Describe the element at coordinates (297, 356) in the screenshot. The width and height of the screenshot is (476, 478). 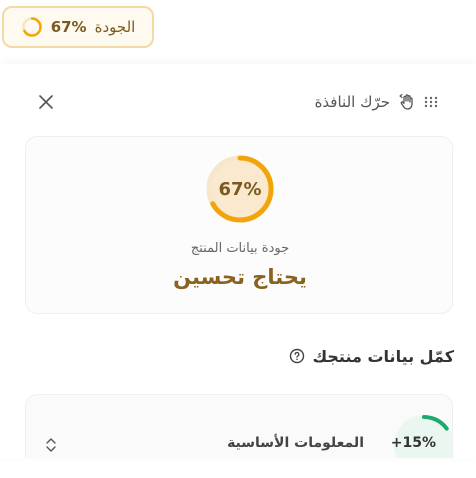
I see `question-circle-icon` at that location.